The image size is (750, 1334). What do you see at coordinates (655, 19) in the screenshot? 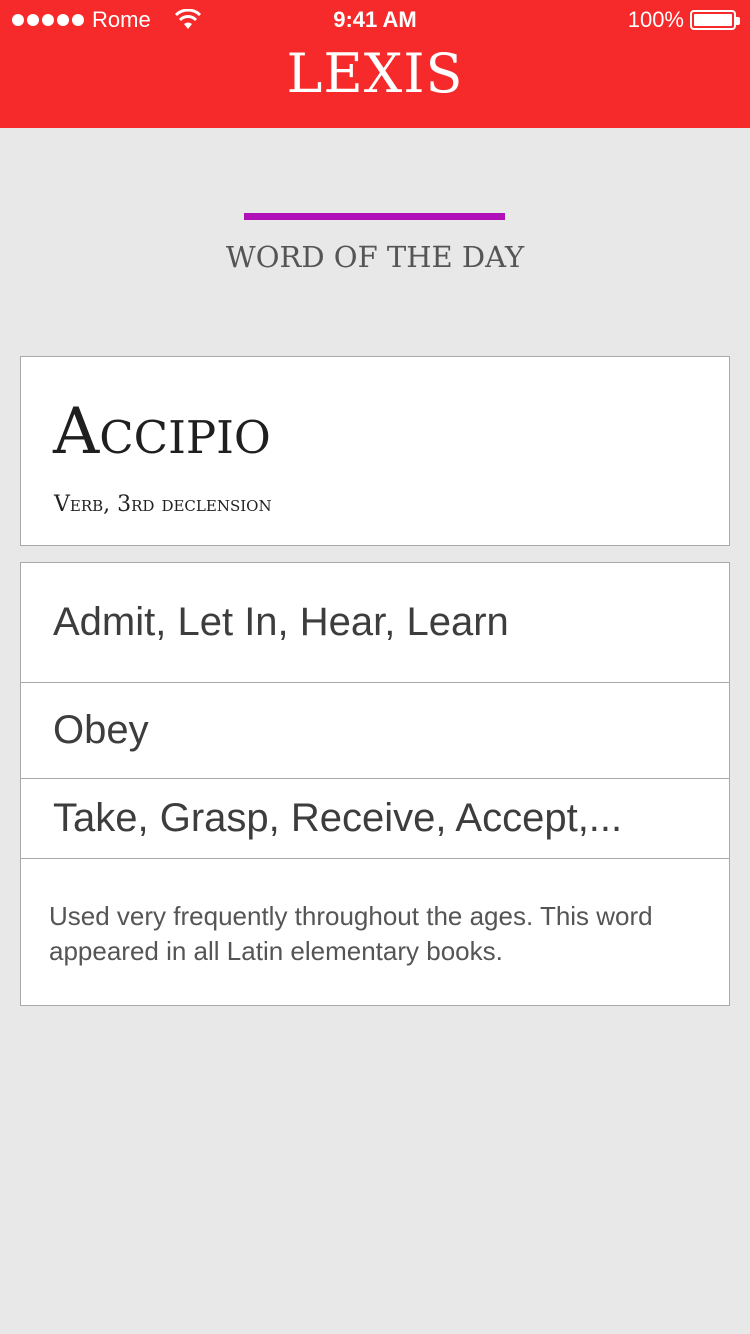
I see `battery-percent: 100%` at bounding box center [655, 19].